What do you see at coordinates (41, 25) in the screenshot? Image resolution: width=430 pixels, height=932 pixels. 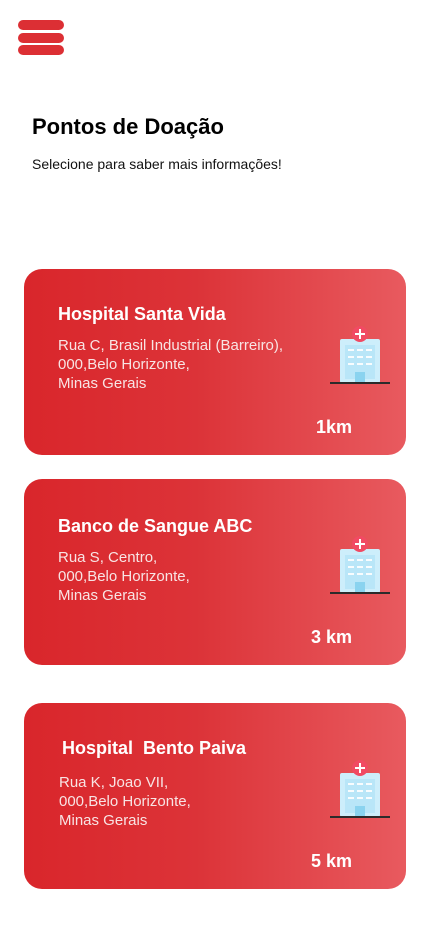 I see `hamburger-menu-icon` at bounding box center [41, 25].